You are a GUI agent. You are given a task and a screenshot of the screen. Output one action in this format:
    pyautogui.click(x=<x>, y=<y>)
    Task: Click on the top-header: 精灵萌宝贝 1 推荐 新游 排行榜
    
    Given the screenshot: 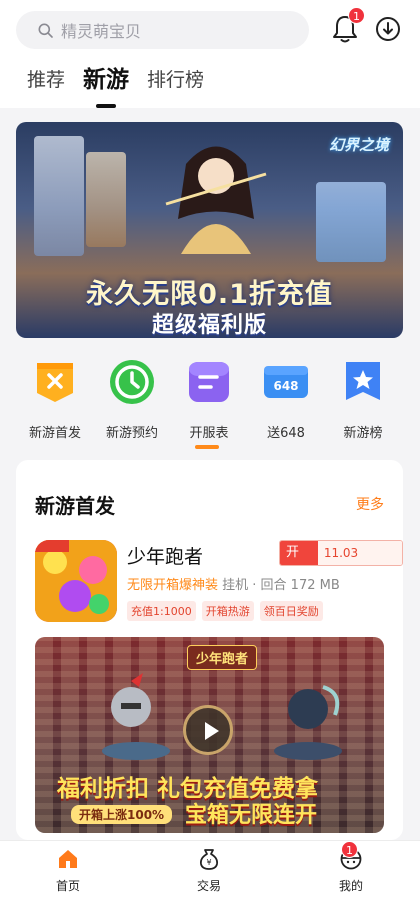 What is the action you would take?
    pyautogui.click(x=210, y=54)
    